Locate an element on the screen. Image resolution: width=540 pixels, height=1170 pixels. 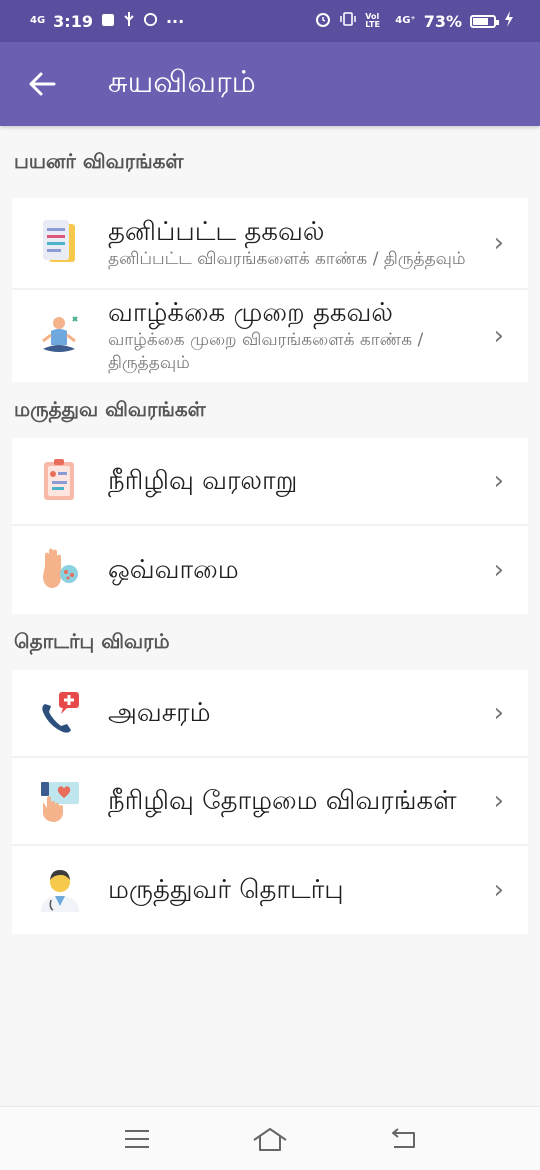
network-type: 4G⁺ is located at coordinates (405, 20).